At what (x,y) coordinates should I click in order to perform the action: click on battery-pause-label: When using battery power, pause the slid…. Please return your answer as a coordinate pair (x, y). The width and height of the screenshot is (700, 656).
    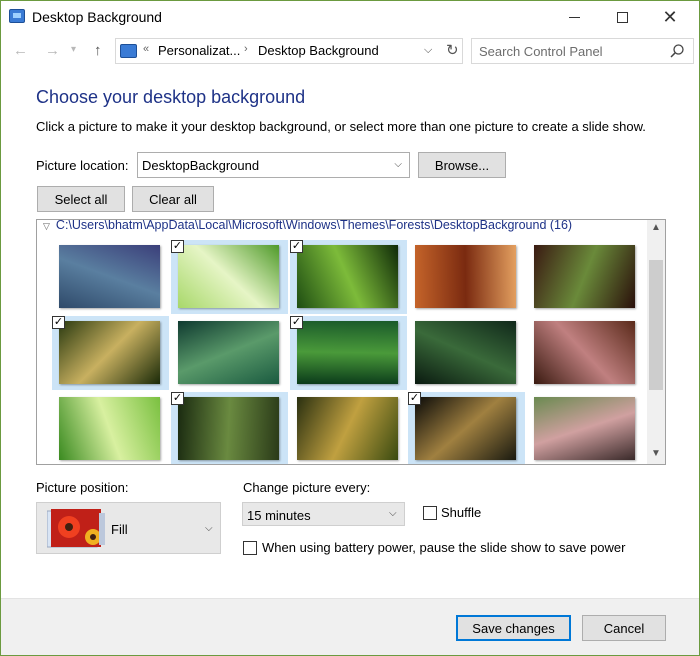
    Looking at the image, I should click on (444, 547).